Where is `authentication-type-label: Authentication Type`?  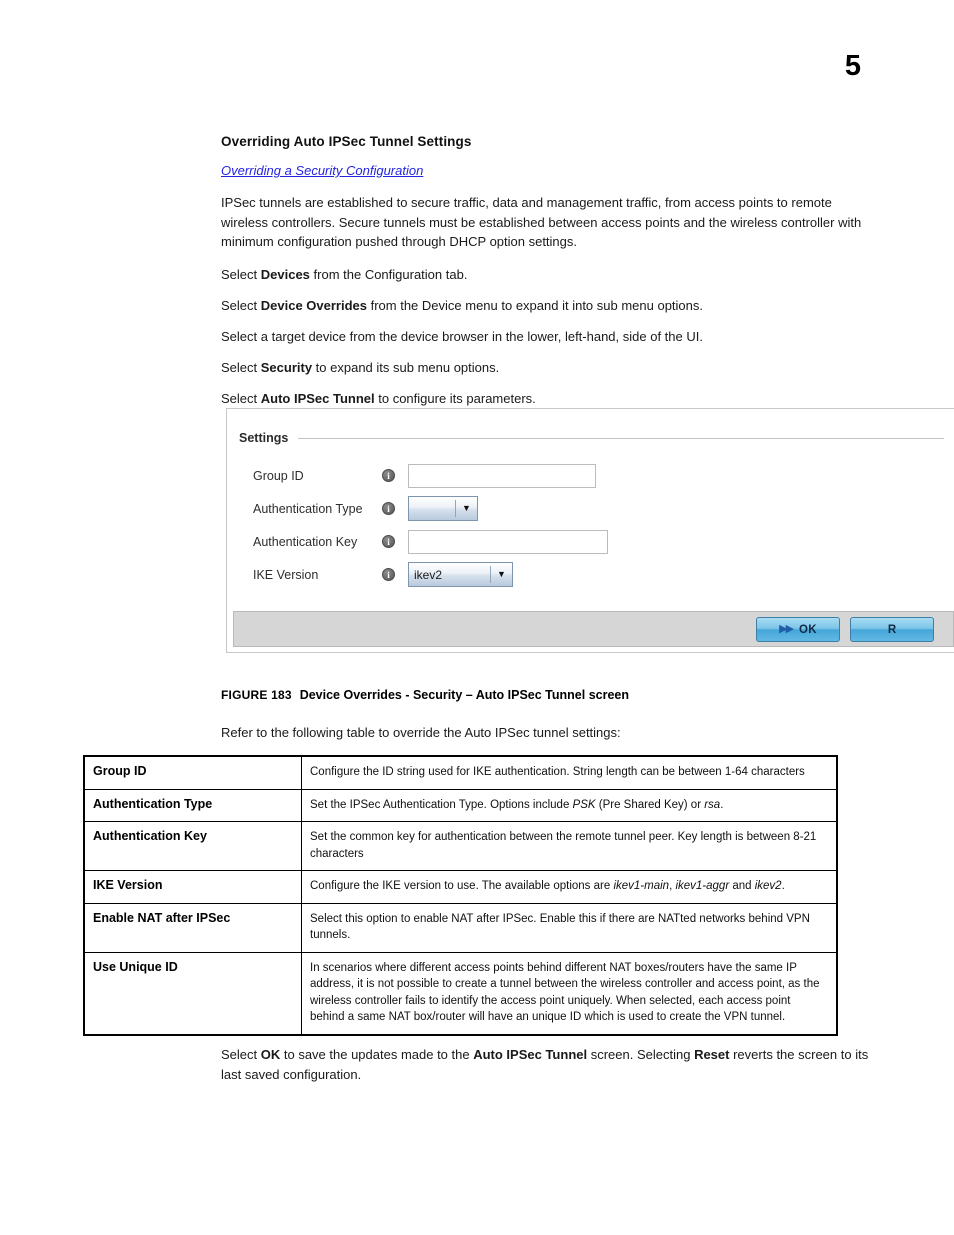 authentication-type-label: Authentication Type is located at coordinates (308, 508).